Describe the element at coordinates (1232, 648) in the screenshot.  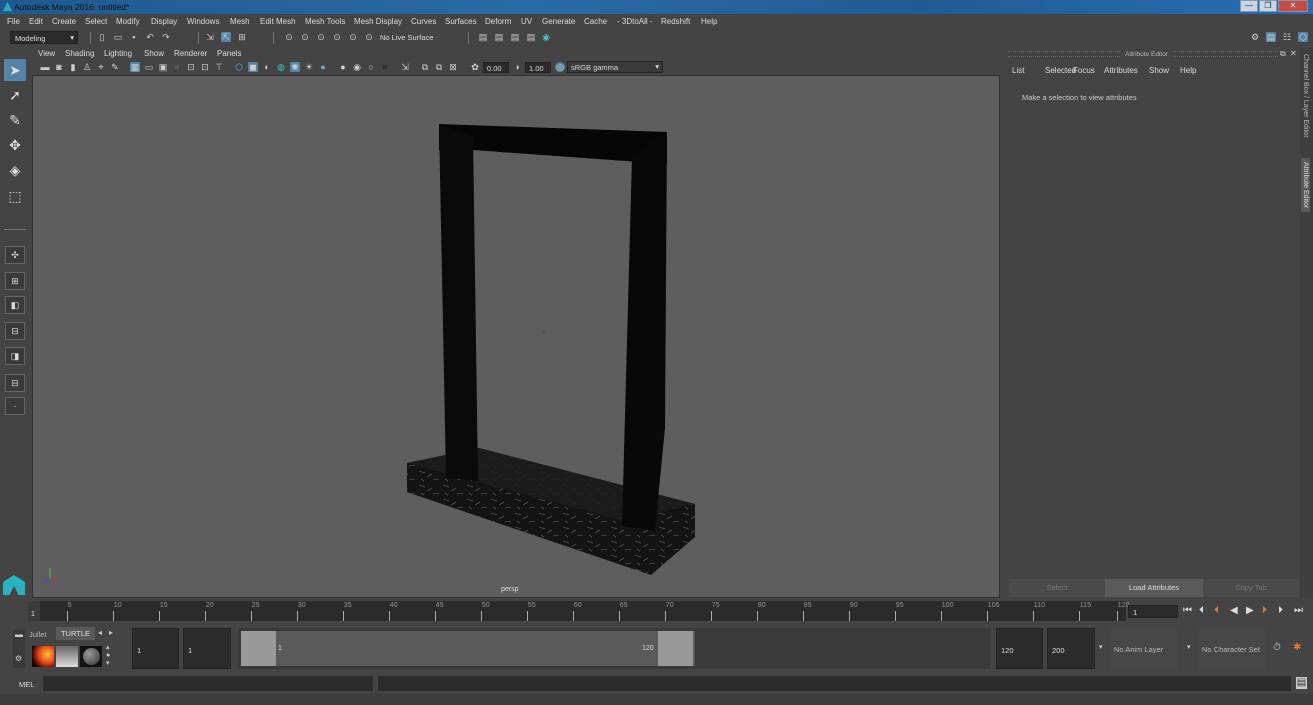
I see `character-set-dropdown: No Character Set` at that location.